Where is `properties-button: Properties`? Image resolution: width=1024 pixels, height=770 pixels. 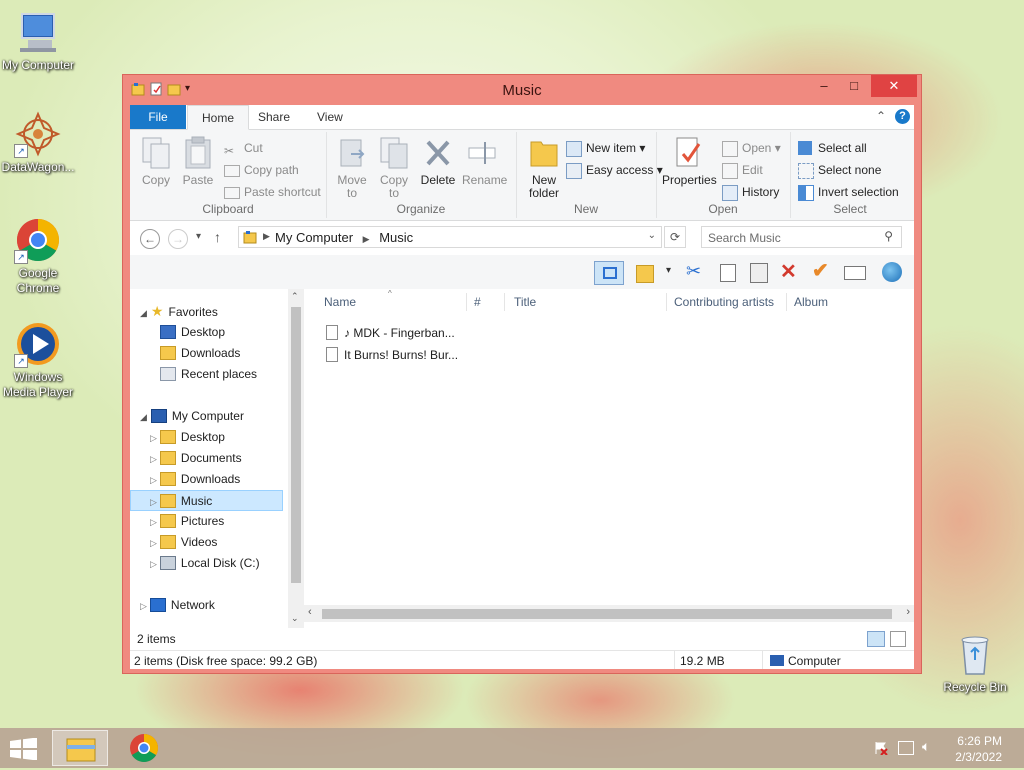 properties-button: Properties is located at coordinates (689, 161).